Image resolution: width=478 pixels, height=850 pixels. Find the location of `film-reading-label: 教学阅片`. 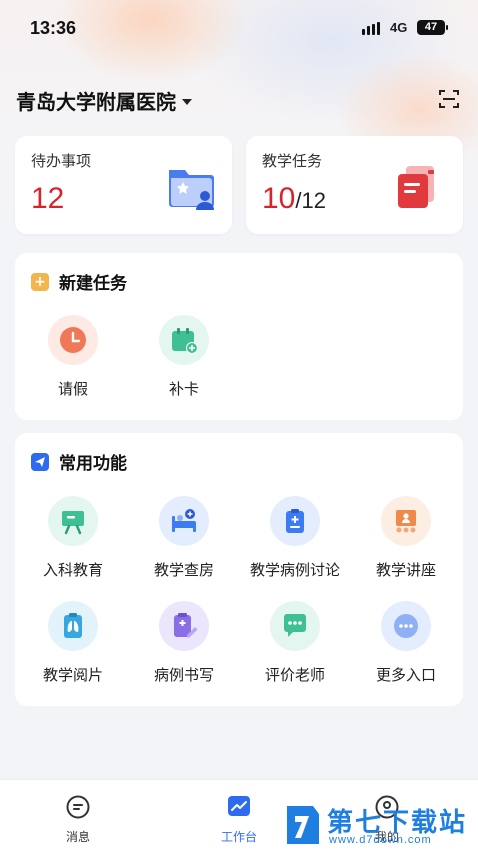

film-reading-label: 教学阅片 is located at coordinates (72, 675).